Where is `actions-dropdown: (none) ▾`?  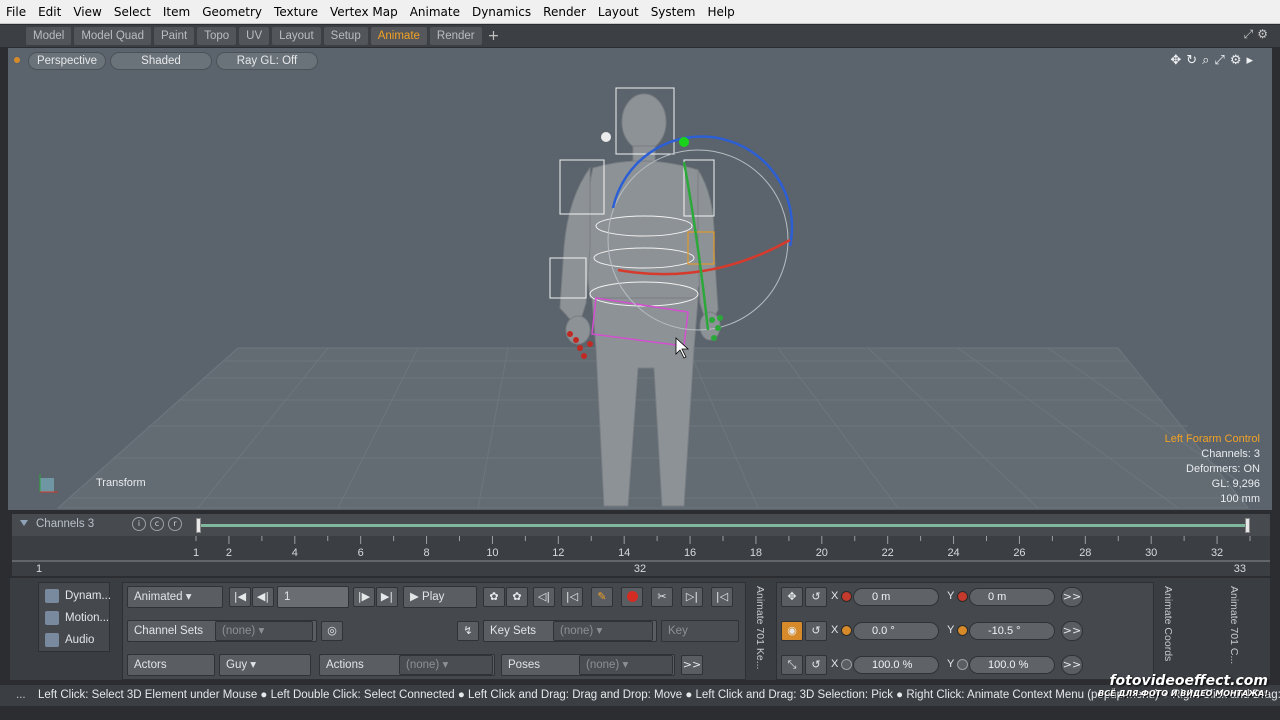 actions-dropdown: (none) ▾ is located at coordinates (446, 665).